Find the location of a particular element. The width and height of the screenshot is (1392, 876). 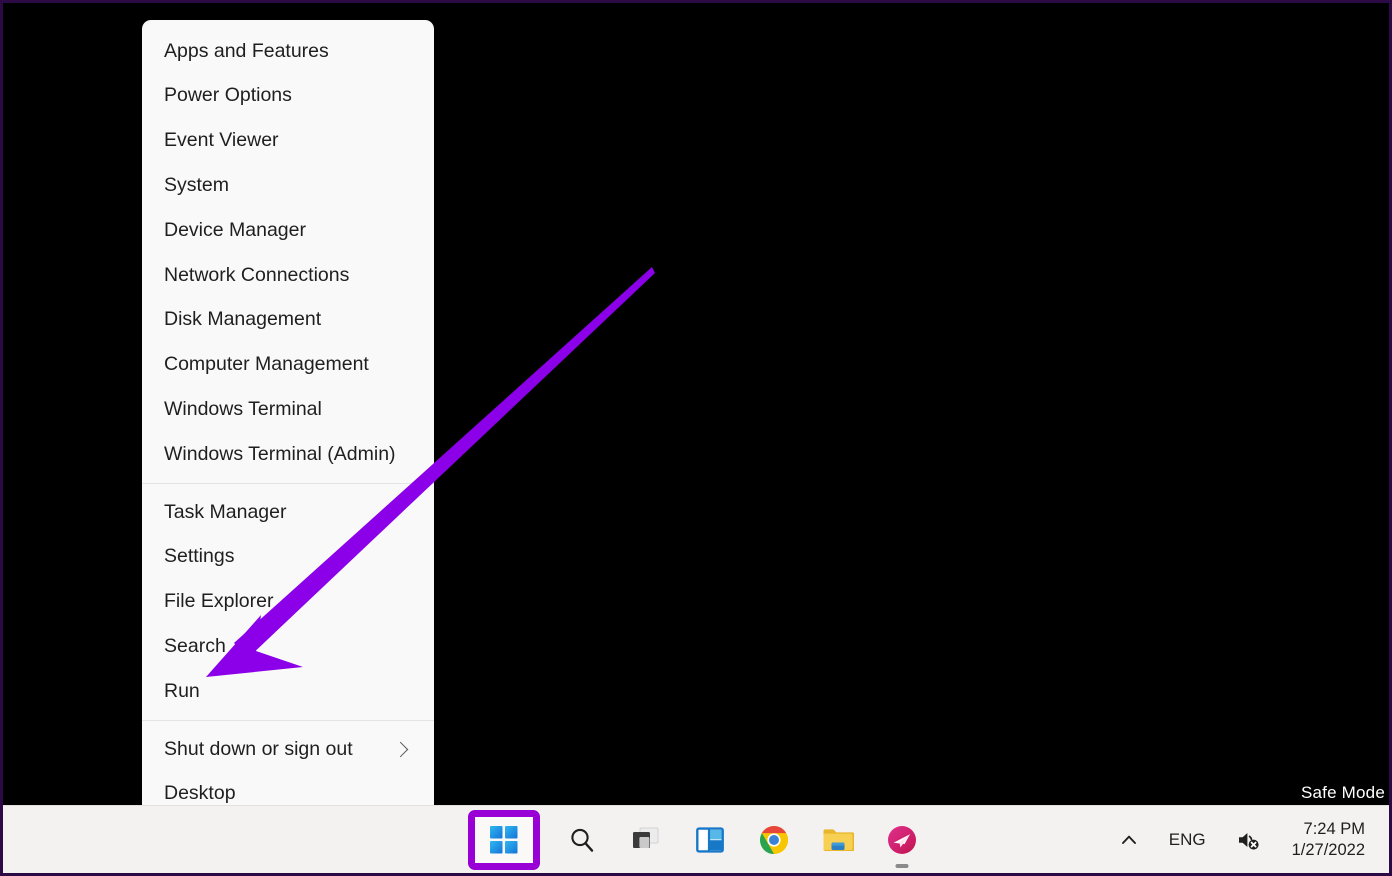

windows-logo-icon is located at coordinates (504, 839).